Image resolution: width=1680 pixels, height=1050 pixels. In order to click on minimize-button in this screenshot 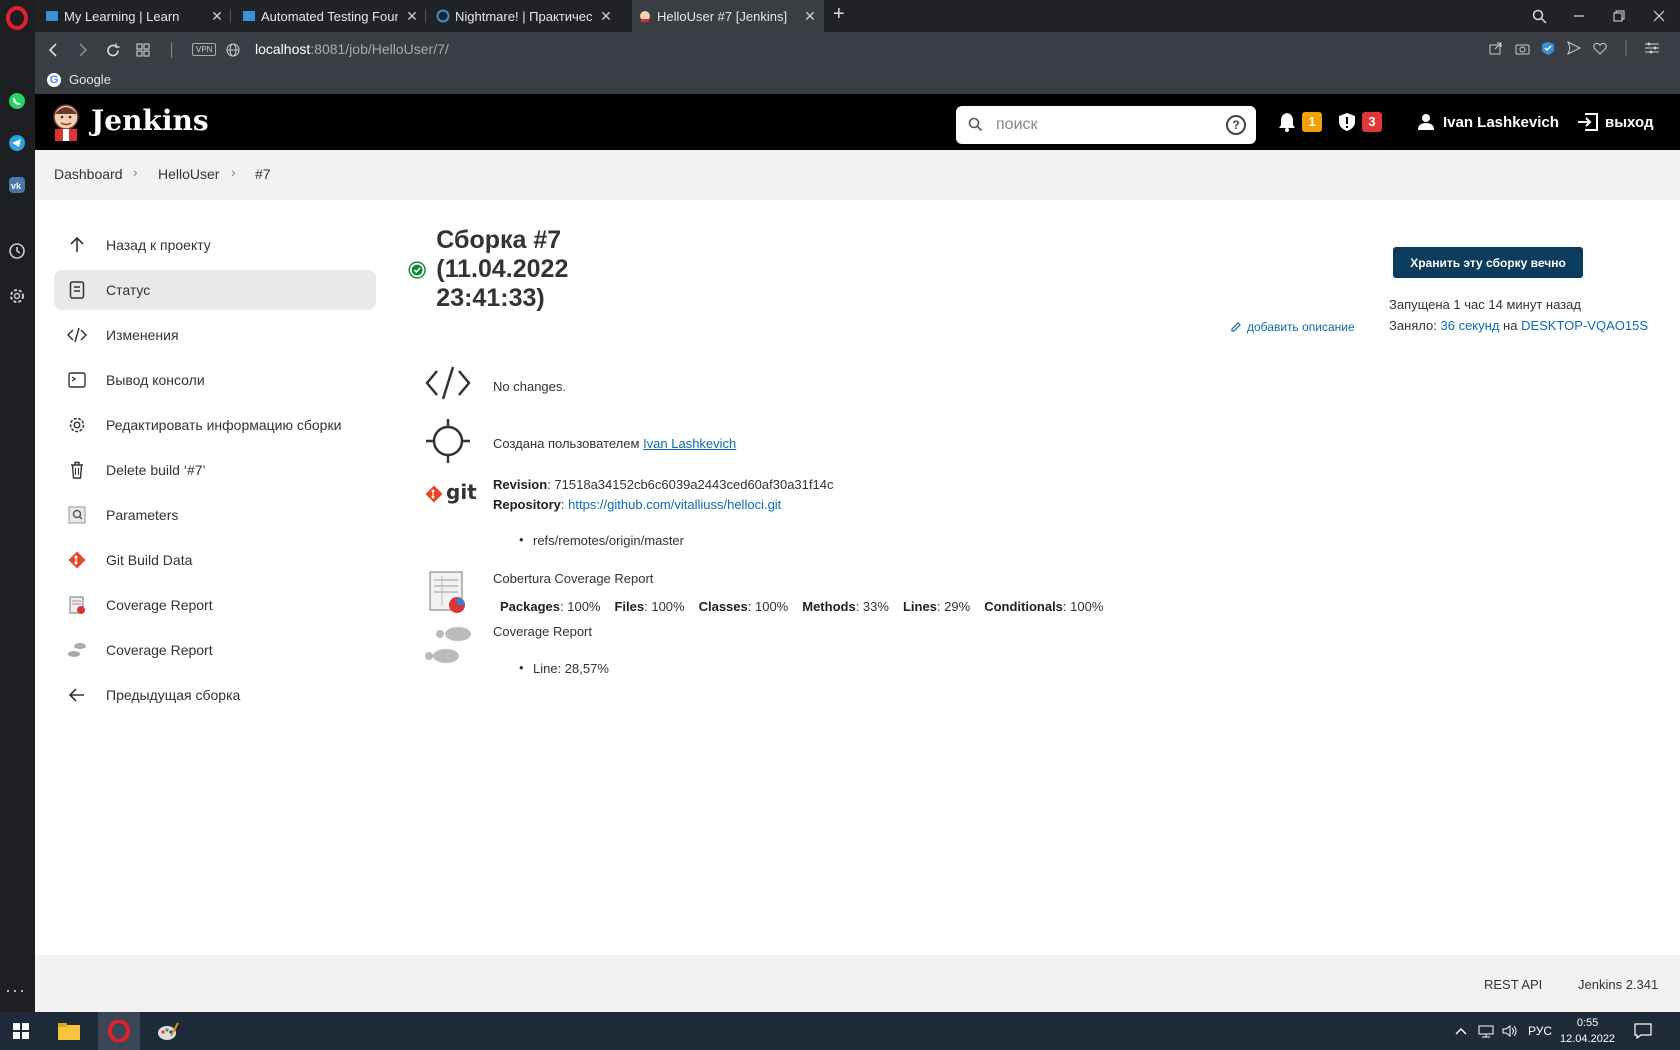, I will do `click(1579, 16)`.